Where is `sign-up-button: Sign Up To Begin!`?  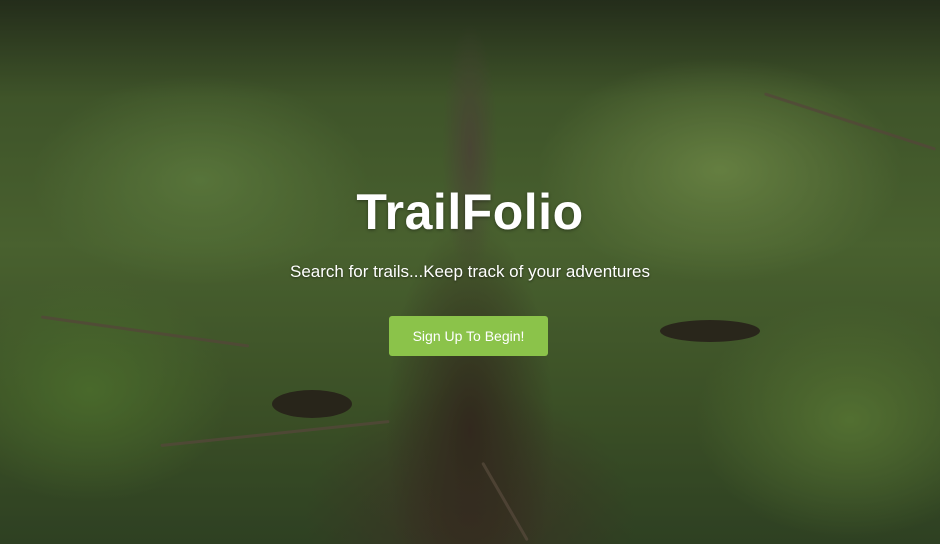 sign-up-button: Sign Up To Begin! is located at coordinates (468, 336).